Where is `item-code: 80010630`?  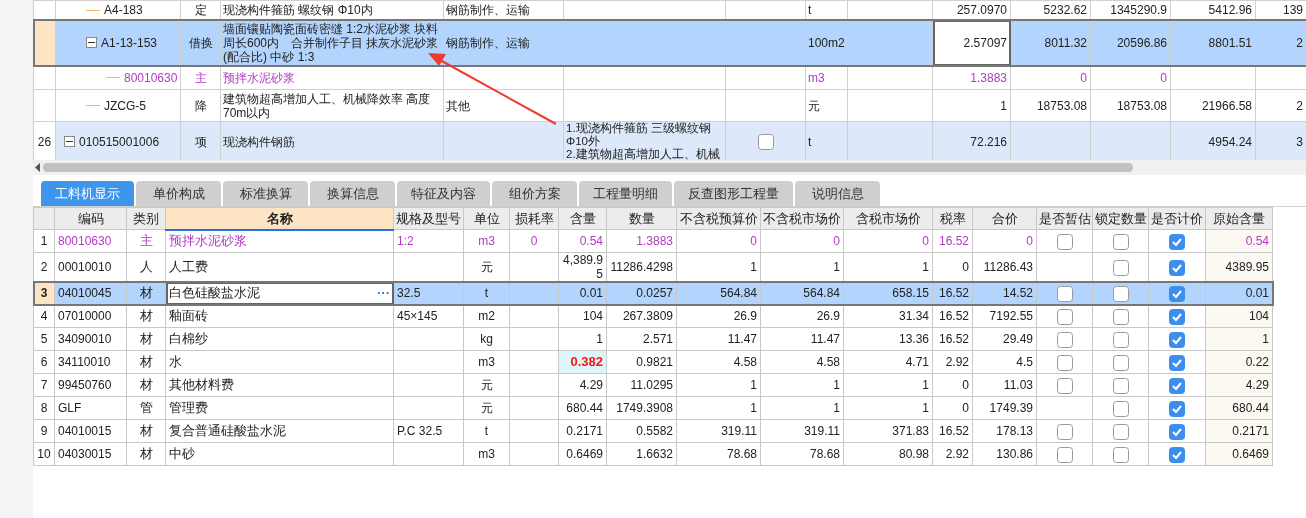 item-code: 80010630 is located at coordinates (151, 78).